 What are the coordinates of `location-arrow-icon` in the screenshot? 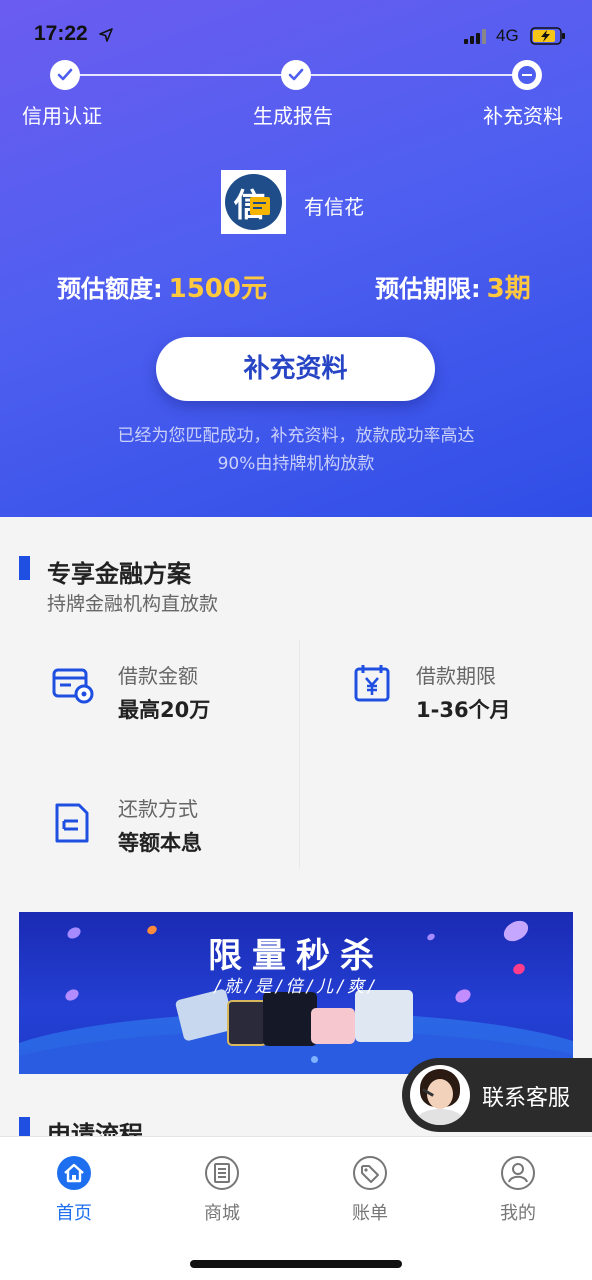 It's located at (106, 35).